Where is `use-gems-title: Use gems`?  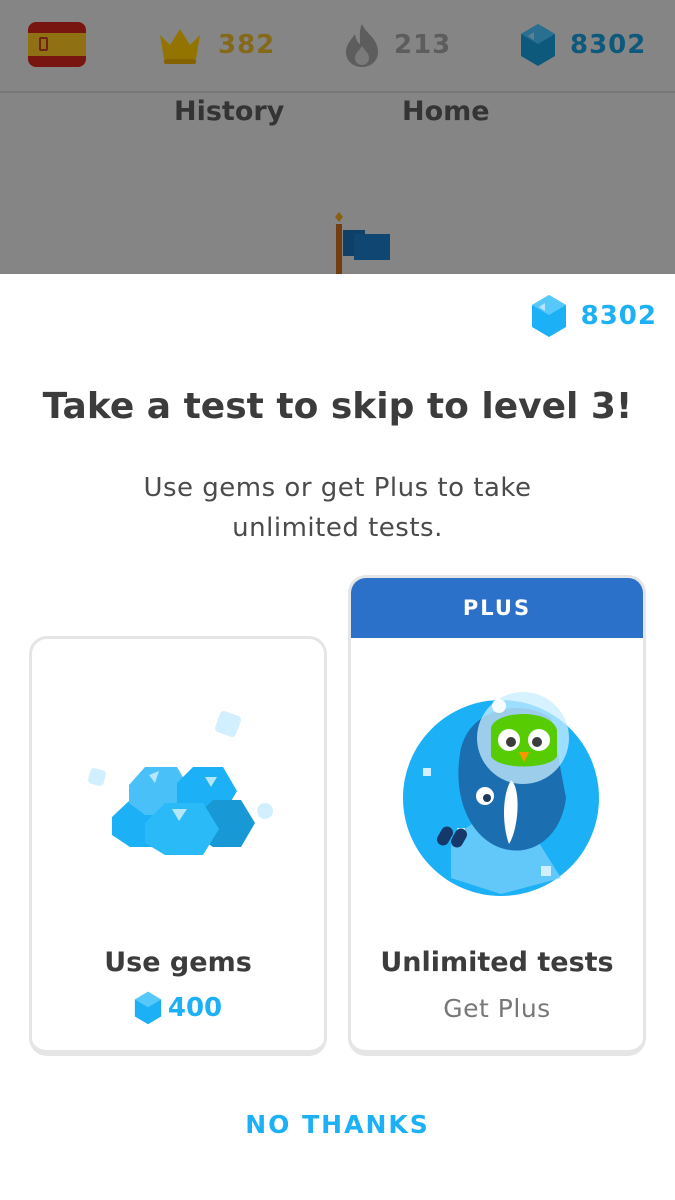
use-gems-title: Use gems is located at coordinates (178, 962).